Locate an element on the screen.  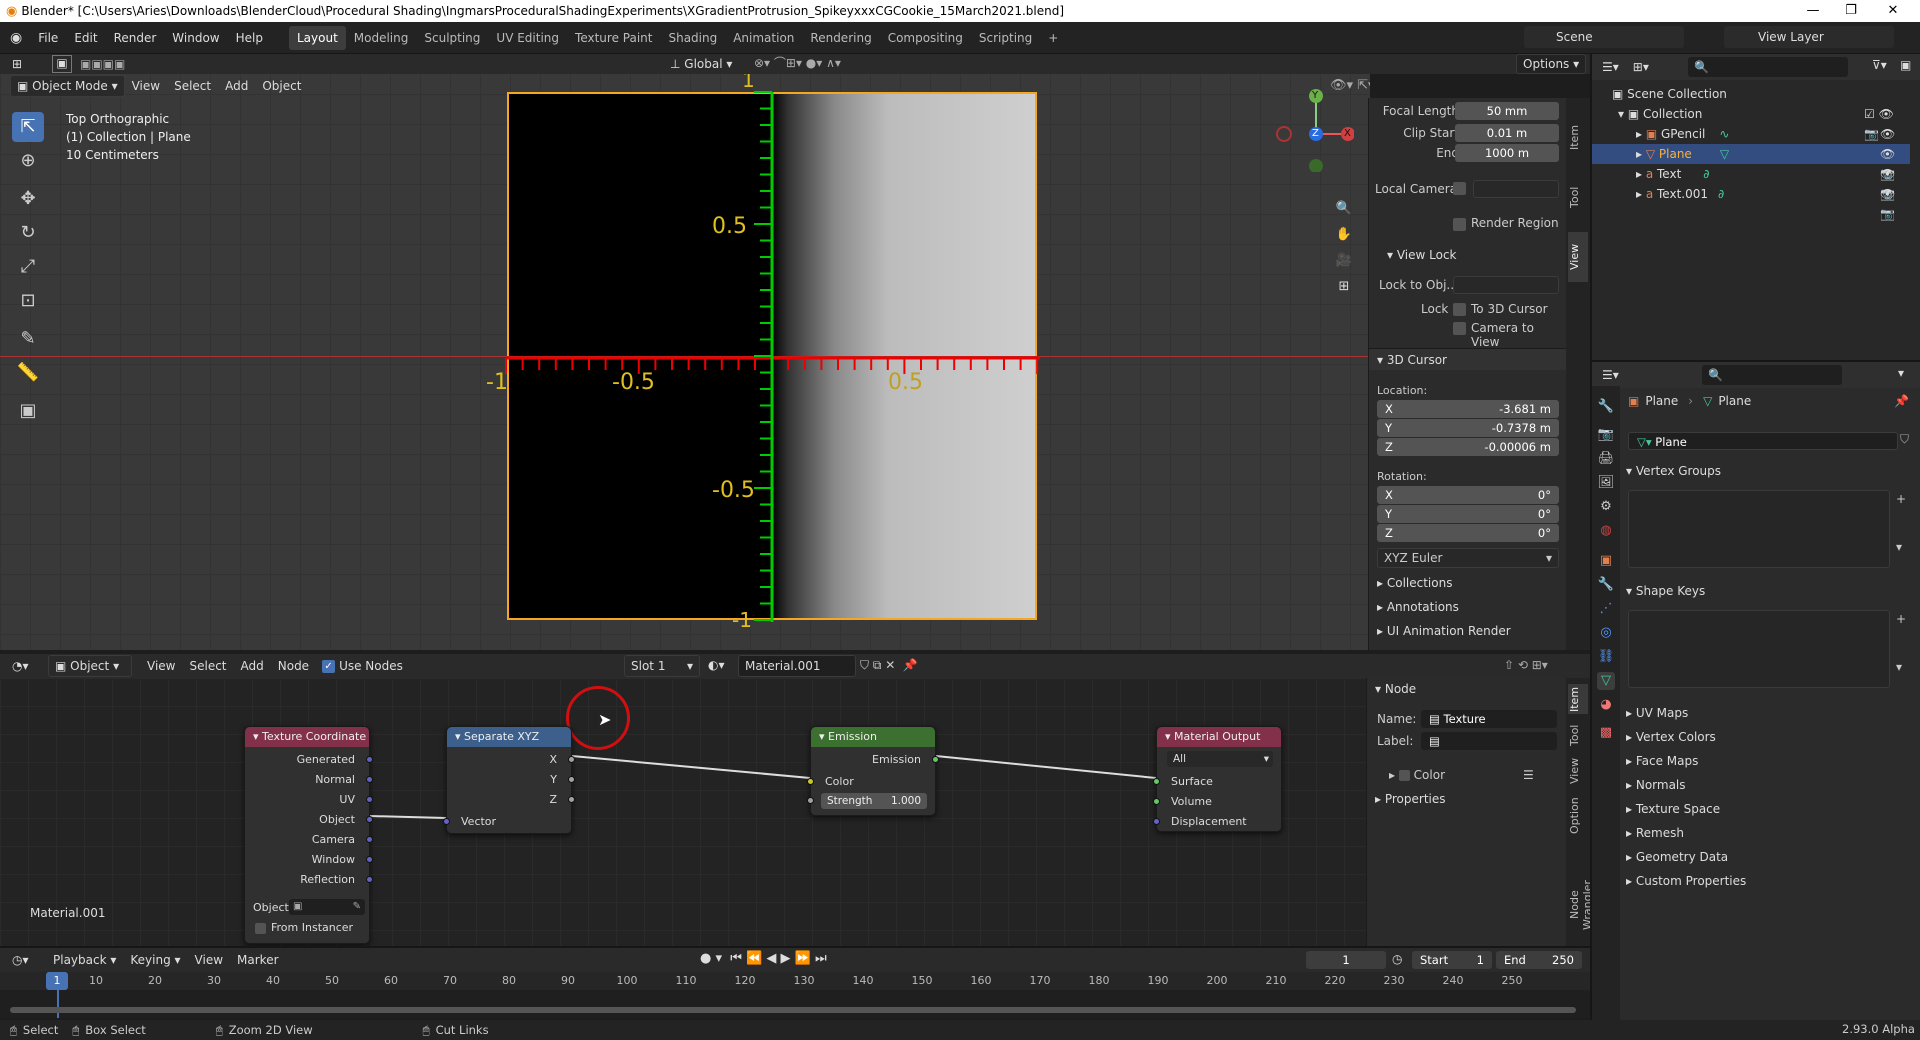
node-menu-add: Add is located at coordinates (252, 666).